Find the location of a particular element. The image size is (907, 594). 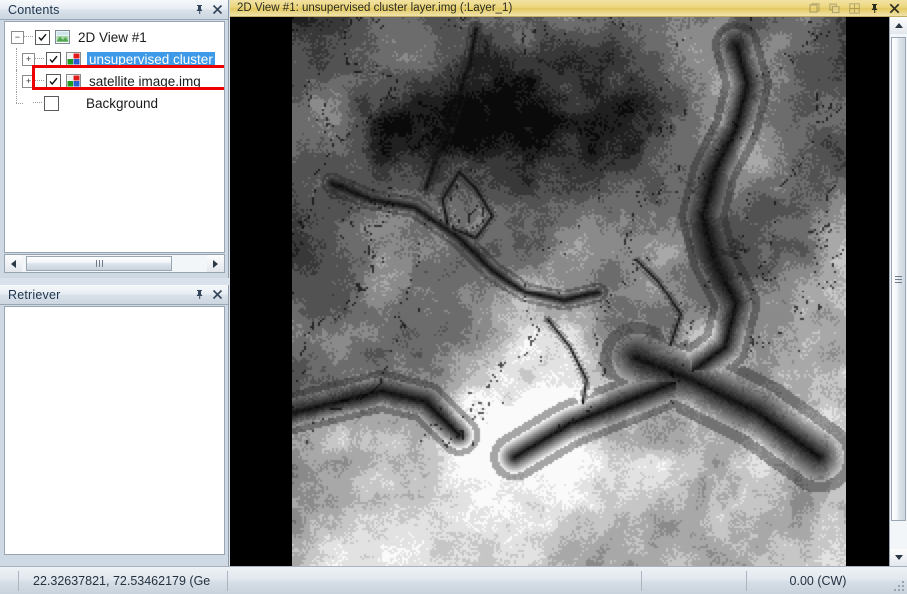

view-2d-icon is located at coordinates (62, 37).